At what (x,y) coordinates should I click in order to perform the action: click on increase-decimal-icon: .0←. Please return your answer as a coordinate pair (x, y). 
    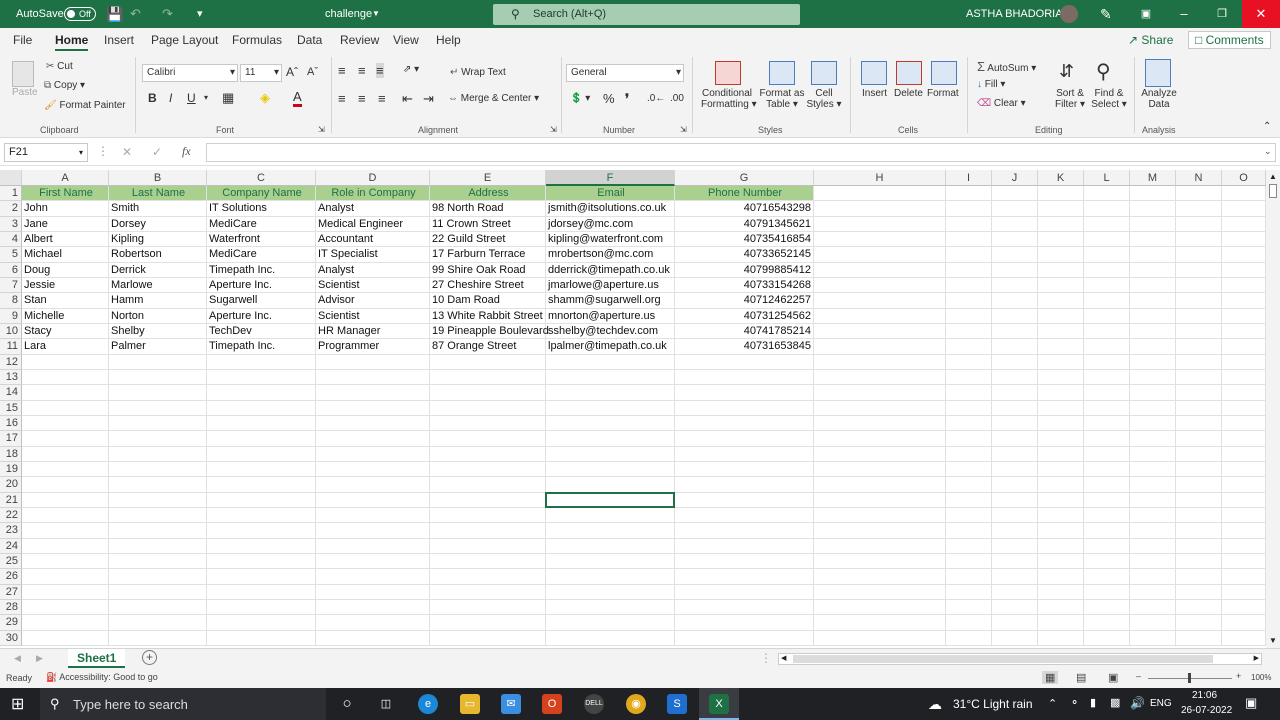
    Looking at the image, I should click on (656, 98).